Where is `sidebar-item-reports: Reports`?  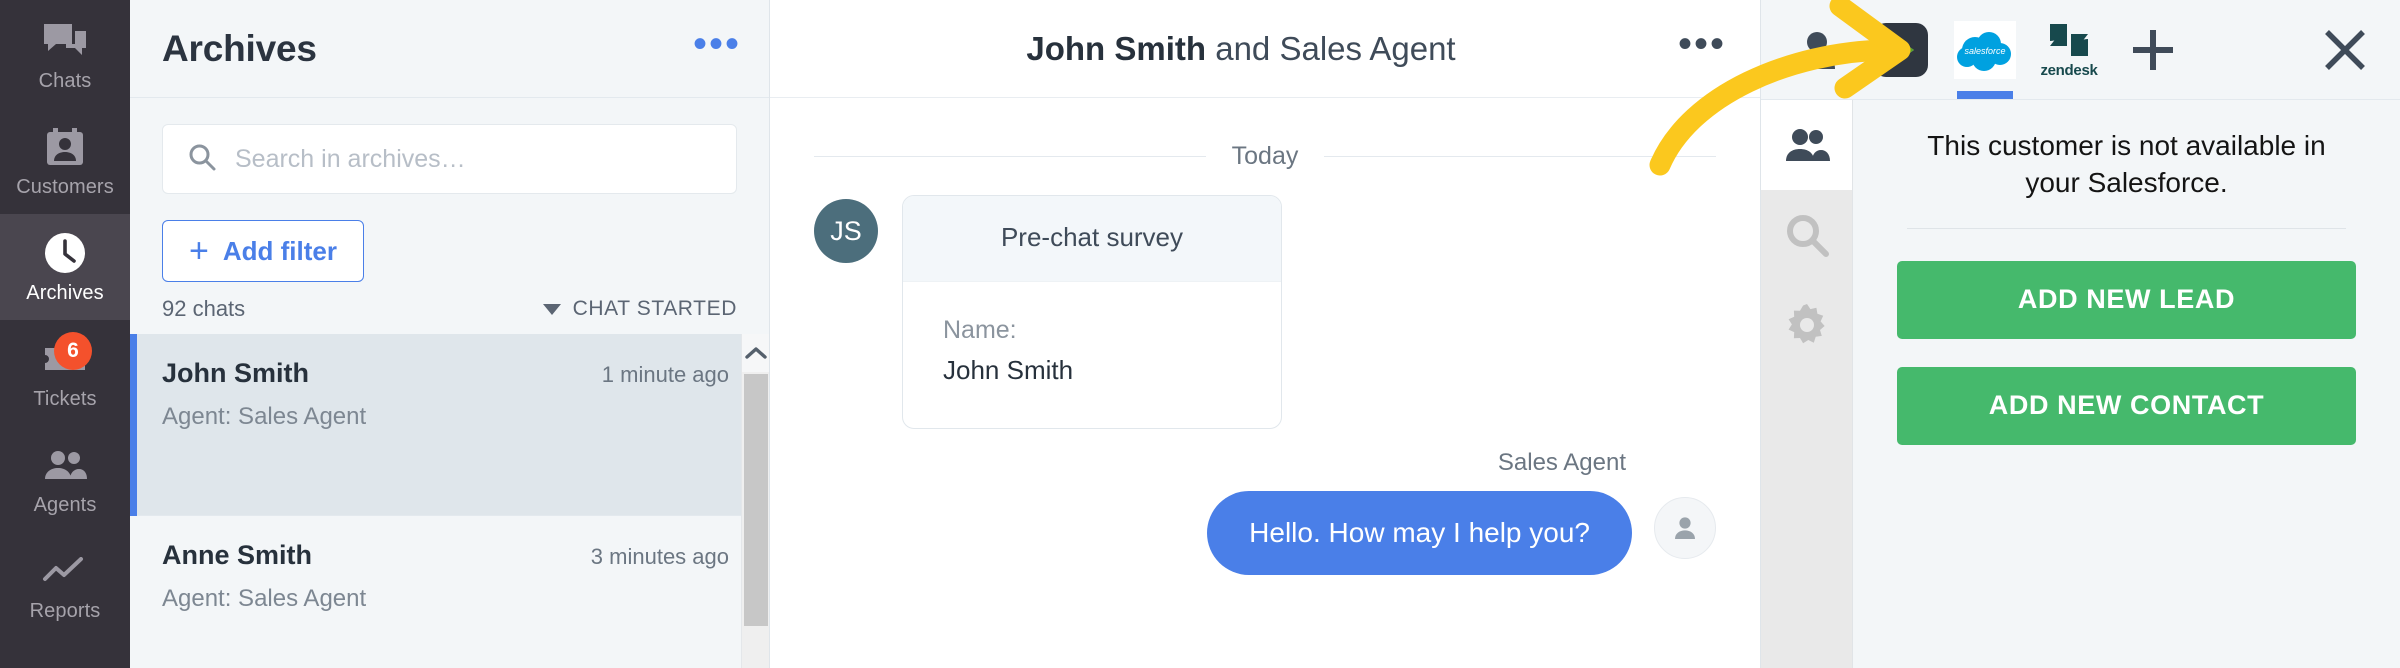 sidebar-item-reports: Reports is located at coordinates (65, 585).